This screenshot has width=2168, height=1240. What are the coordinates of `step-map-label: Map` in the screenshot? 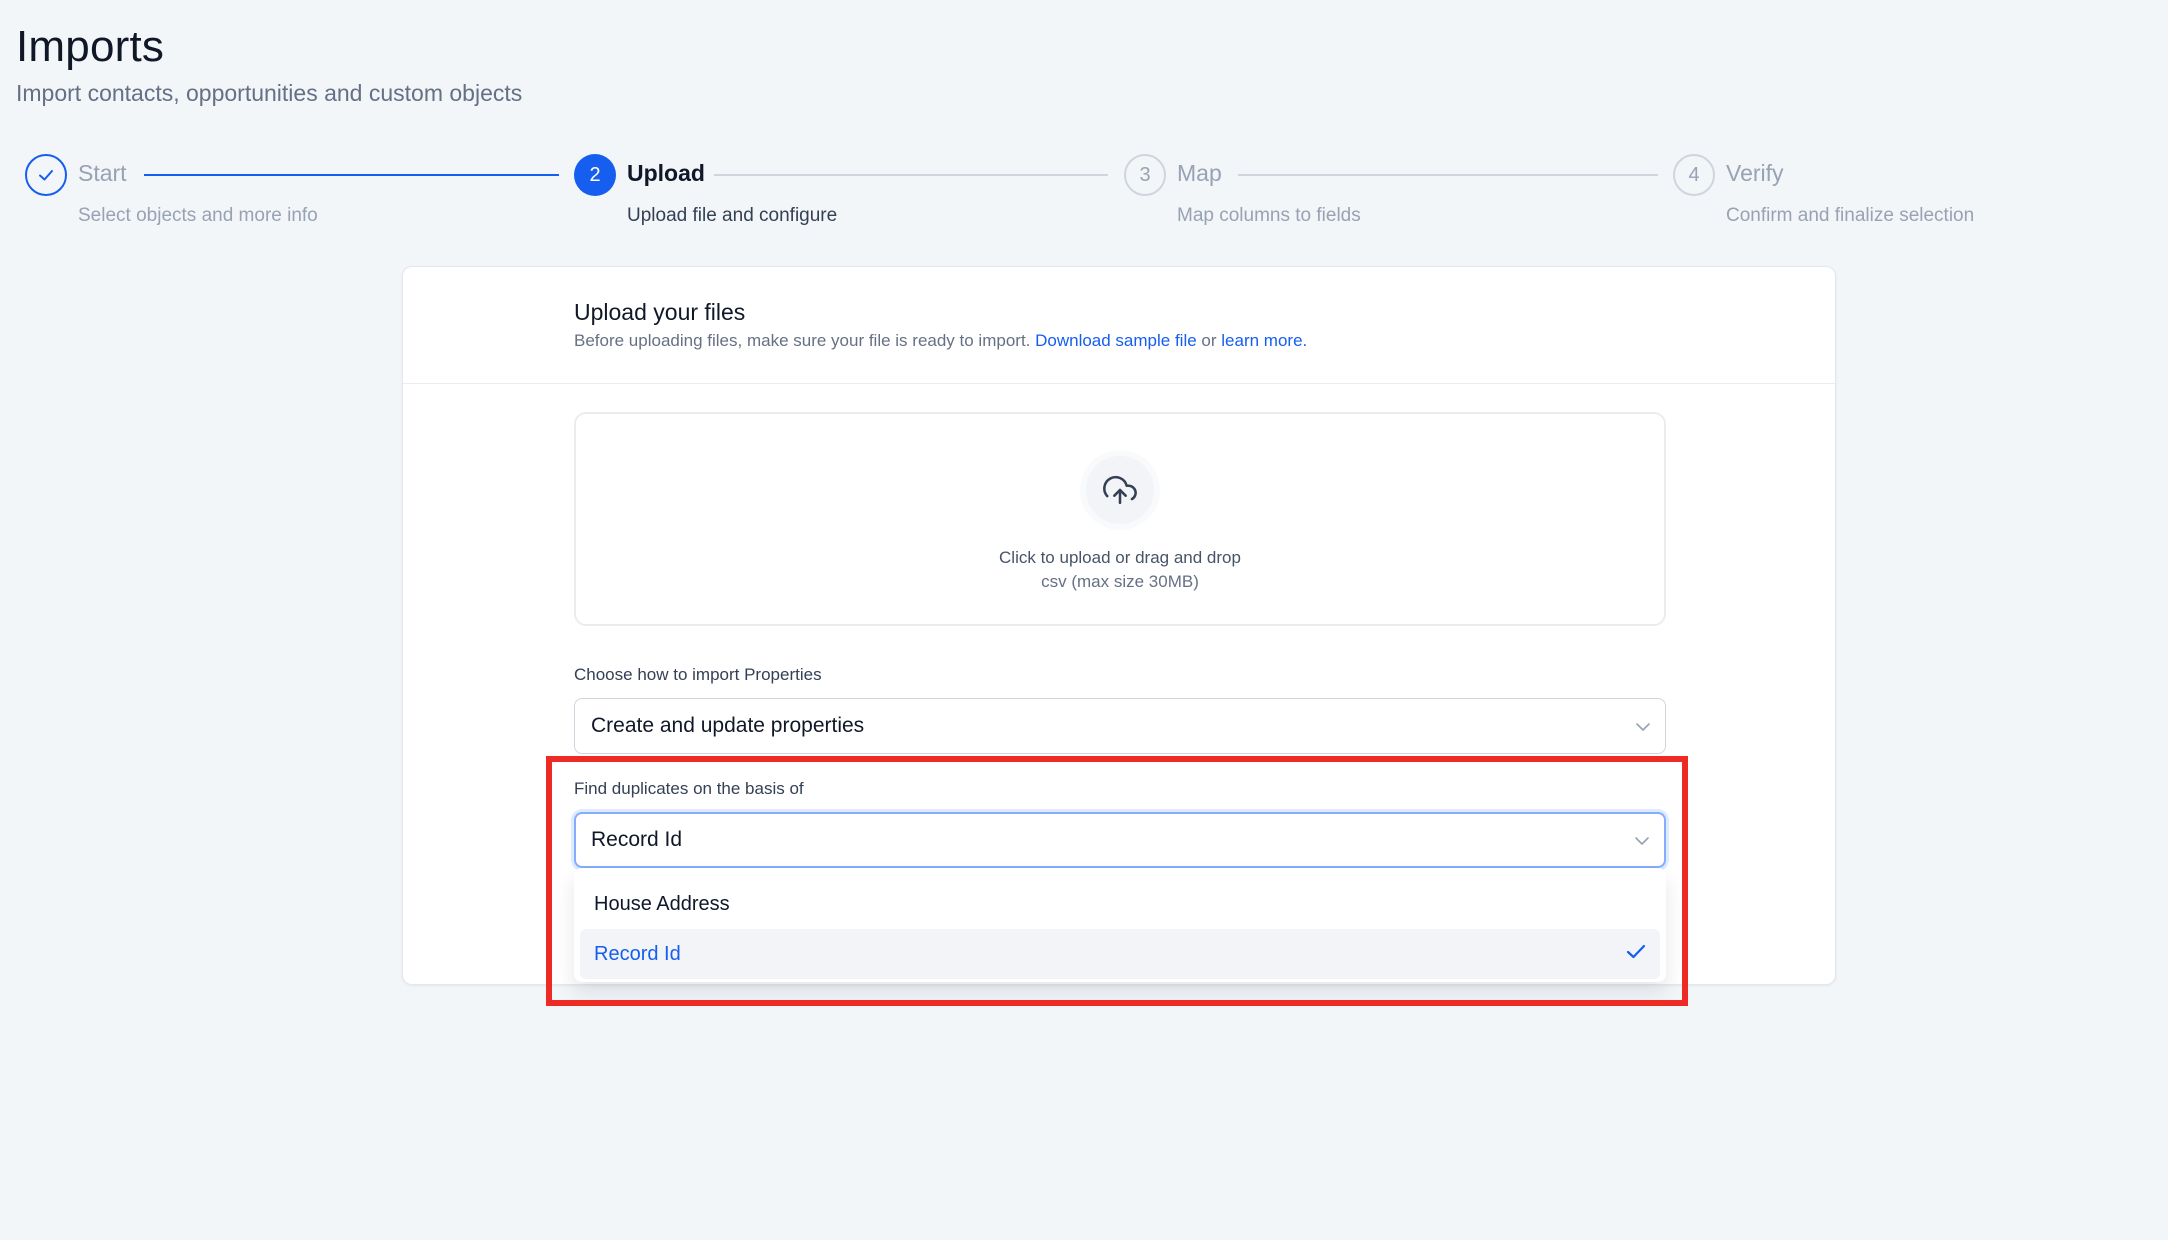 It's located at (1199, 173).